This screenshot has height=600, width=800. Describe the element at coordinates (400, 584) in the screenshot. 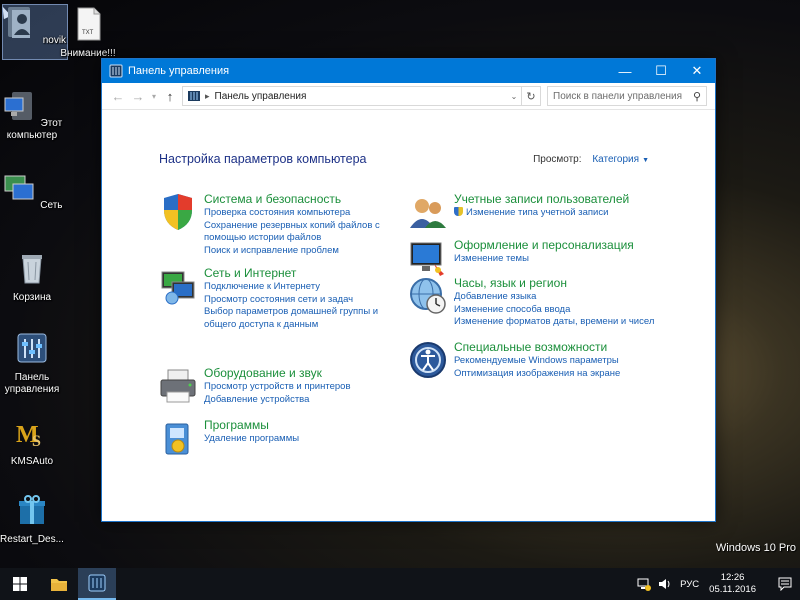

I see `taskbar: РУС 12:26 05.11.2016` at that location.